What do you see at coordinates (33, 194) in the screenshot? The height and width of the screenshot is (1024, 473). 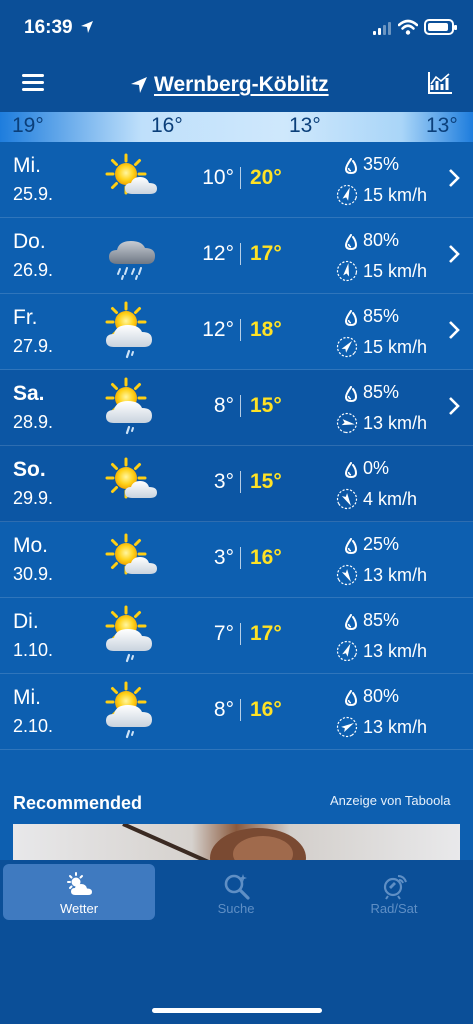 I see `date-label: 25.9.` at bounding box center [33, 194].